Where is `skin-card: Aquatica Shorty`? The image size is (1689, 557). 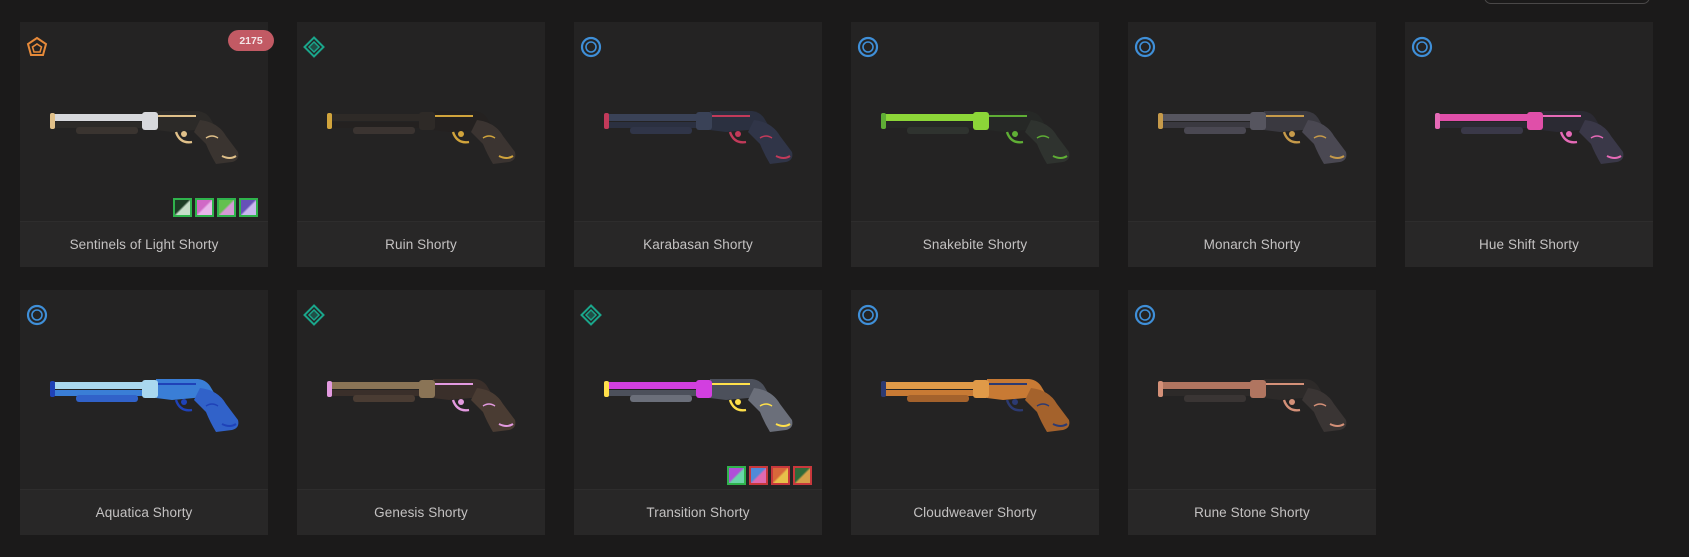 skin-card: Aquatica Shorty is located at coordinates (144, 412).